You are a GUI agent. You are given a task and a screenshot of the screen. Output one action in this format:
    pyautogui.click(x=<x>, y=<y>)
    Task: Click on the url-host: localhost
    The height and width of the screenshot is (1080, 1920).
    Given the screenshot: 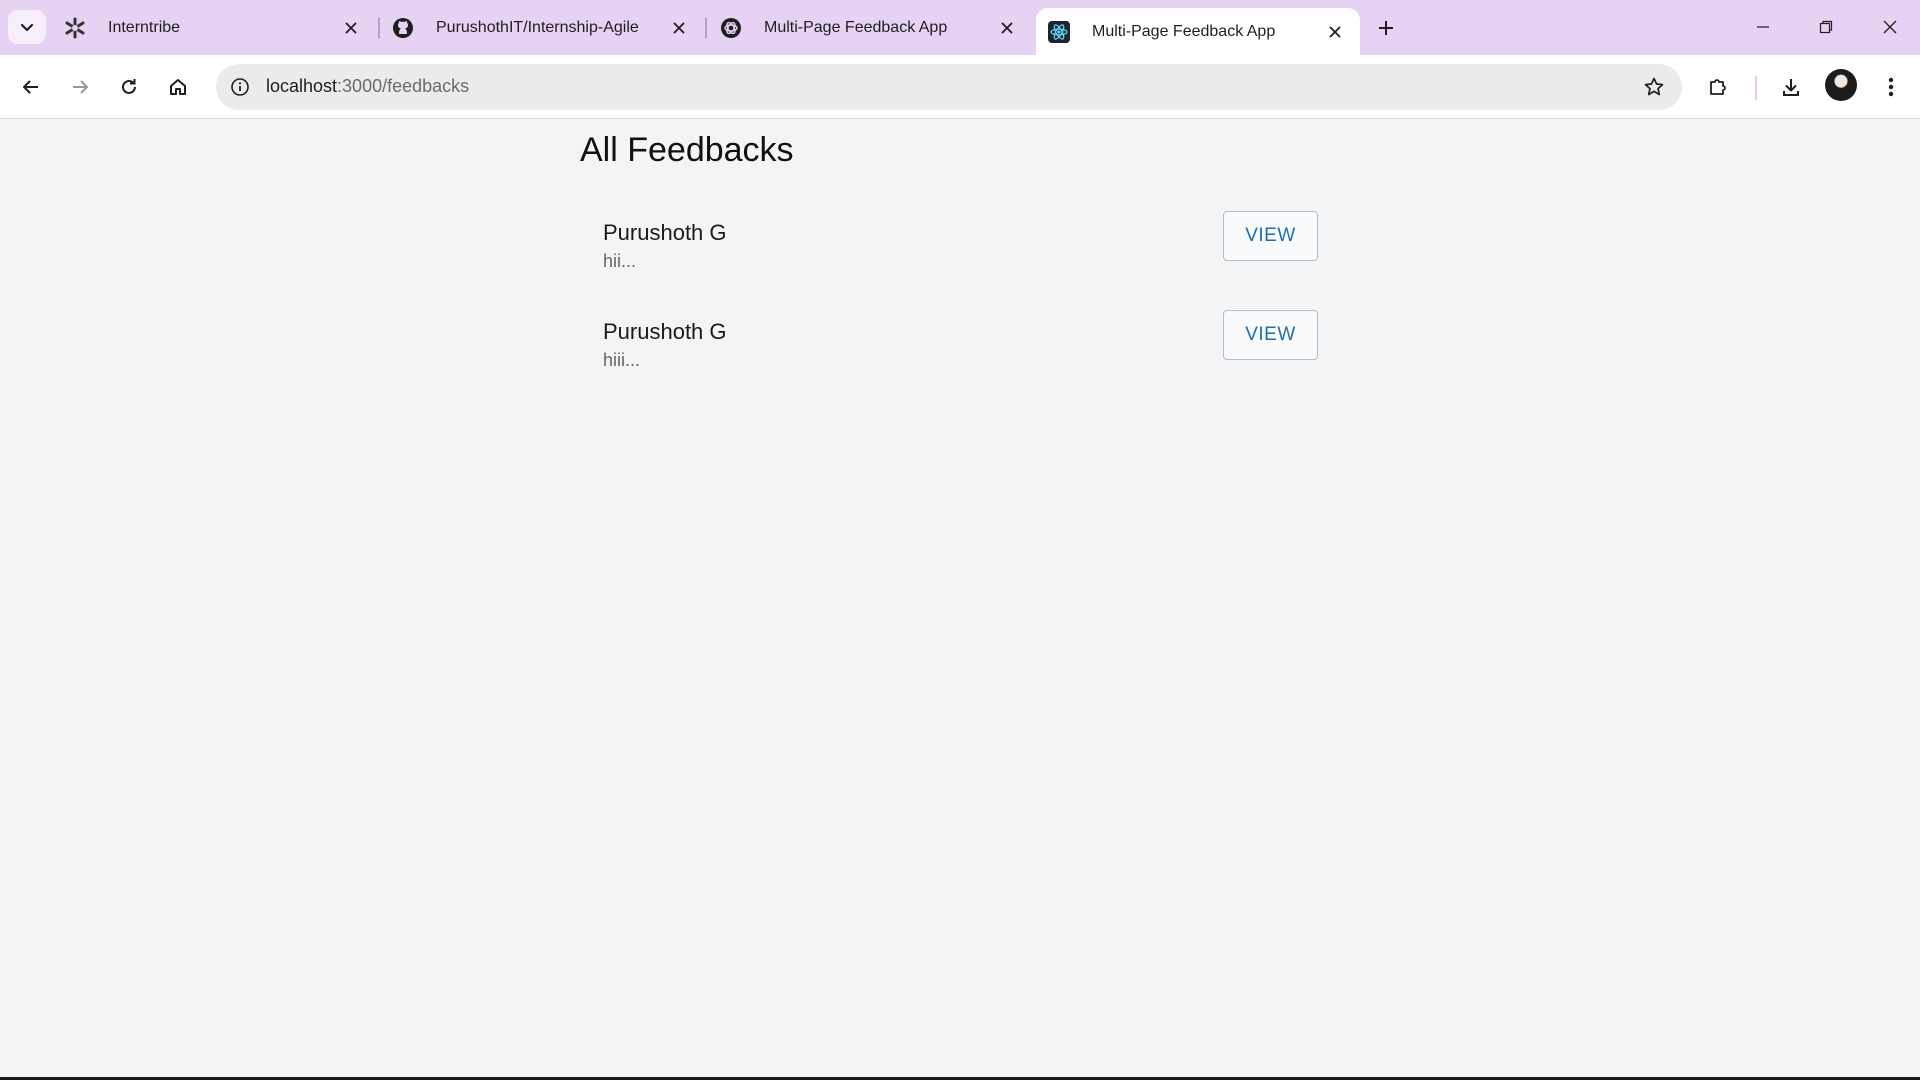 What is the action you would take?
    pyautogui.click(x=302, y=86)
    